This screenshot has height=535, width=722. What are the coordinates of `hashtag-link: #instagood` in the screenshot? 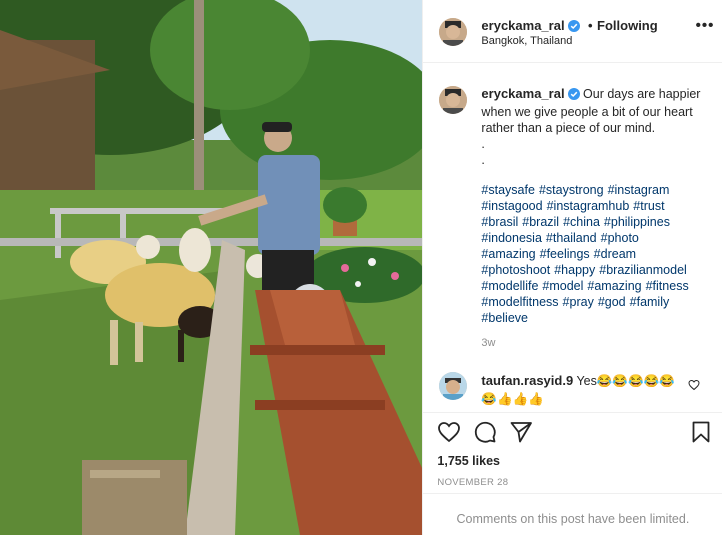 It's located at (511, 206).